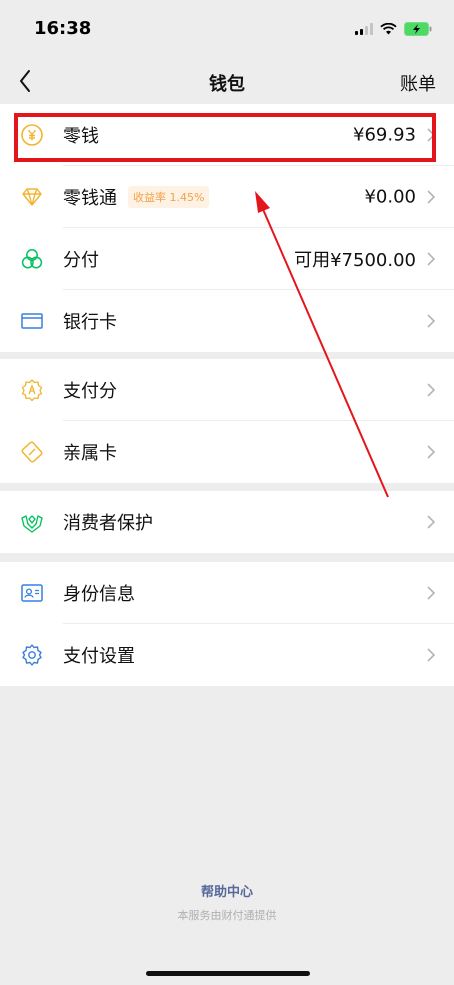  I want to click on row-value: ¥0.00, so click(390, 197).